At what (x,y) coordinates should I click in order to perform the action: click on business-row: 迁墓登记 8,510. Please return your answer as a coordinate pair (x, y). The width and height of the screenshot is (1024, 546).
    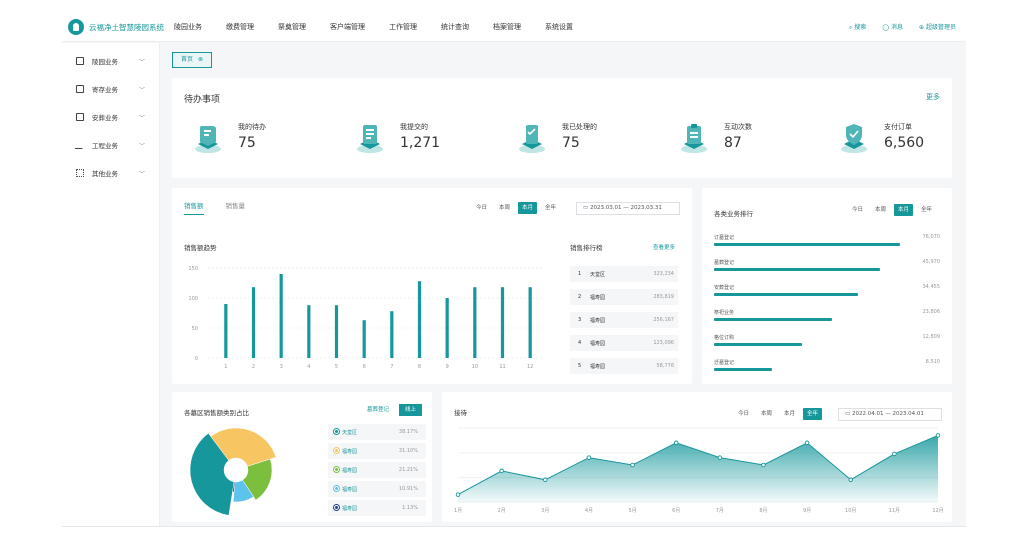
    Looking at the image, I should click on (827, 369).